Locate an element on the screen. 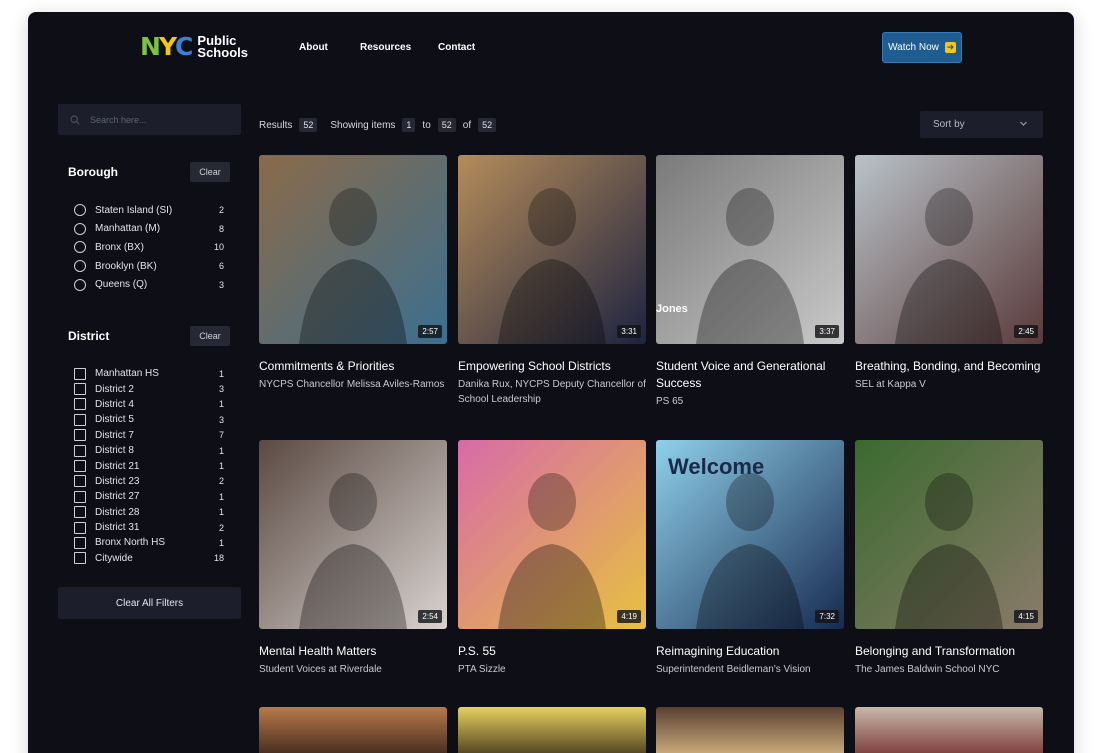  watch-now-button: Watch Now ➜ is located at coordinates (922, 47).